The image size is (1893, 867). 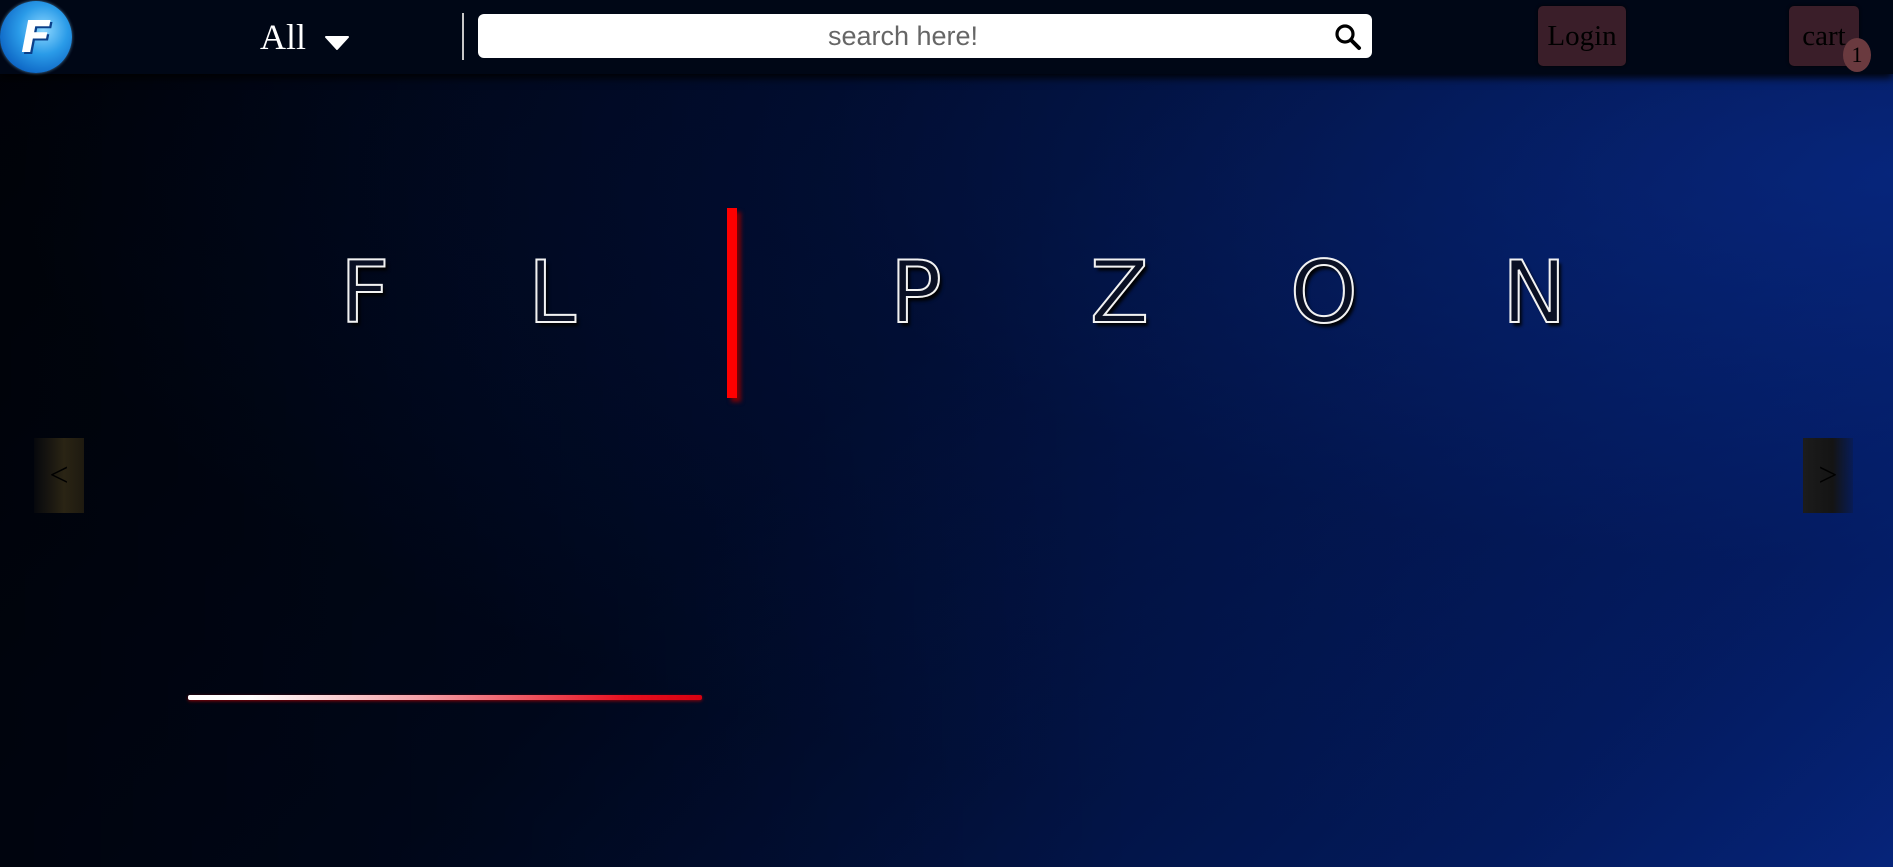 I want to click on chevron-down-icon, so click(x=337, y=39).